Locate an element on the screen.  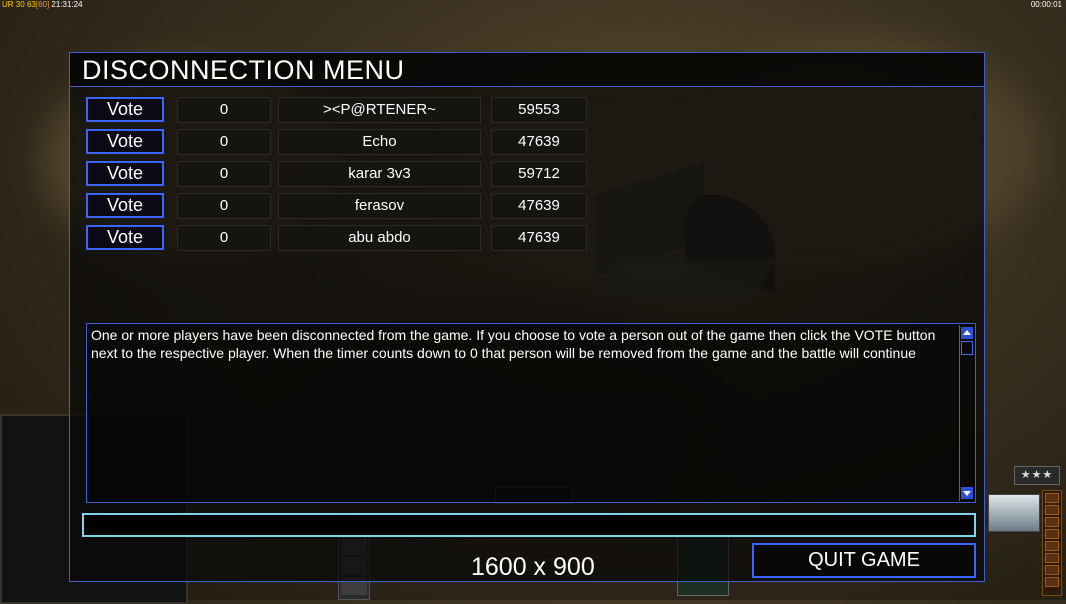
scroll-up-icon is located at coordinates (967, 333).